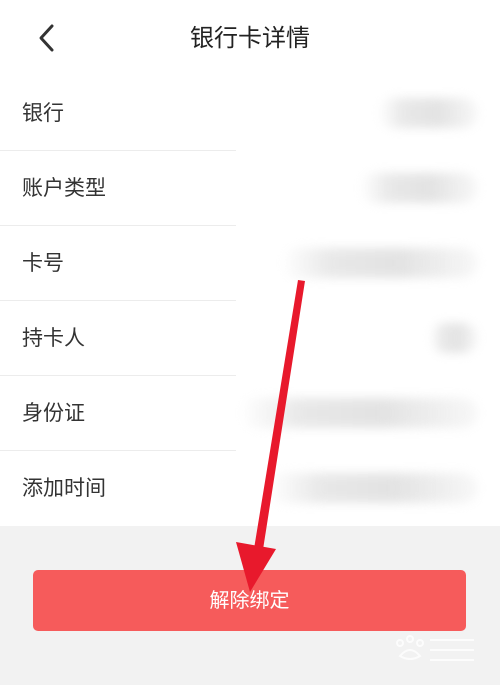 This screenshot has width=500, height=685. Describe the element at coordinates (250, 263) in the screenshot. I see `row-card-number: 卡号` at that location.